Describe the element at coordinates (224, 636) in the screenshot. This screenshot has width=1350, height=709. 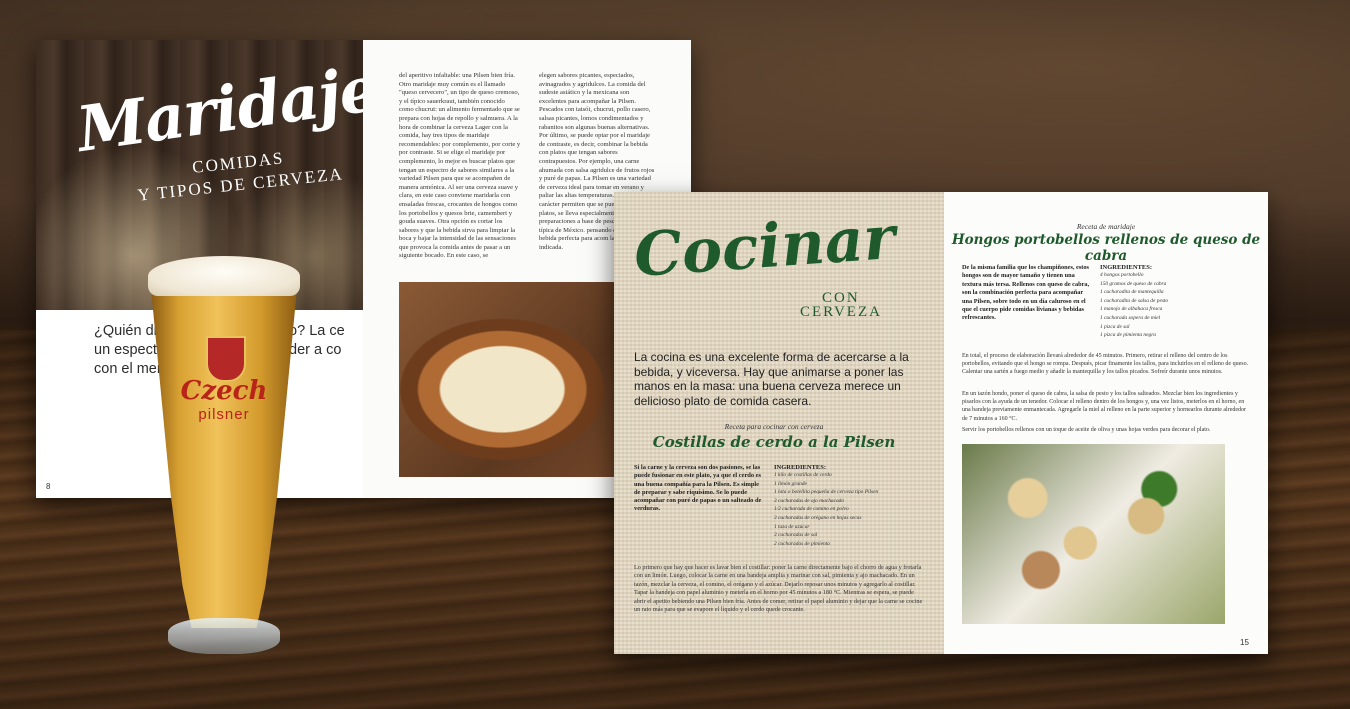
I see `beer-glass-base` at that location.